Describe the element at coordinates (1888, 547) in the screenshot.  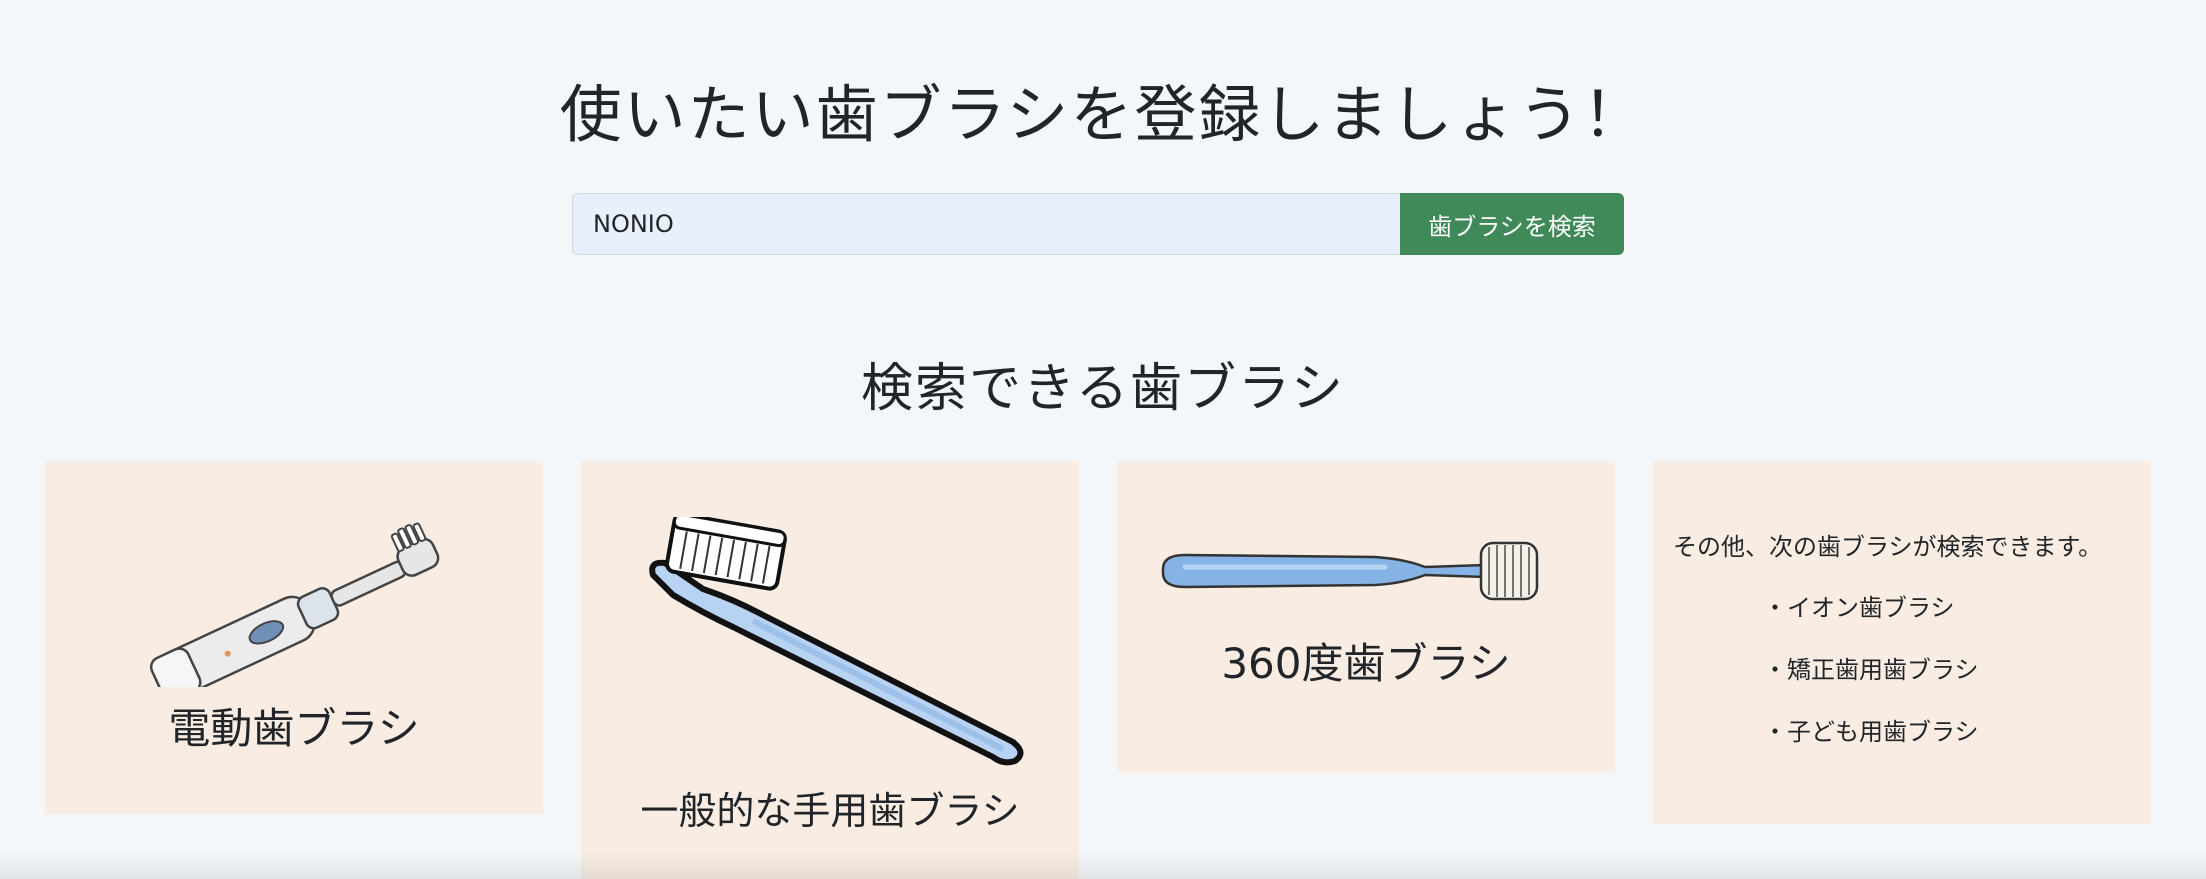
I see `other-intro-text: その他、次の歯ブラシが検索できます。` at that location.